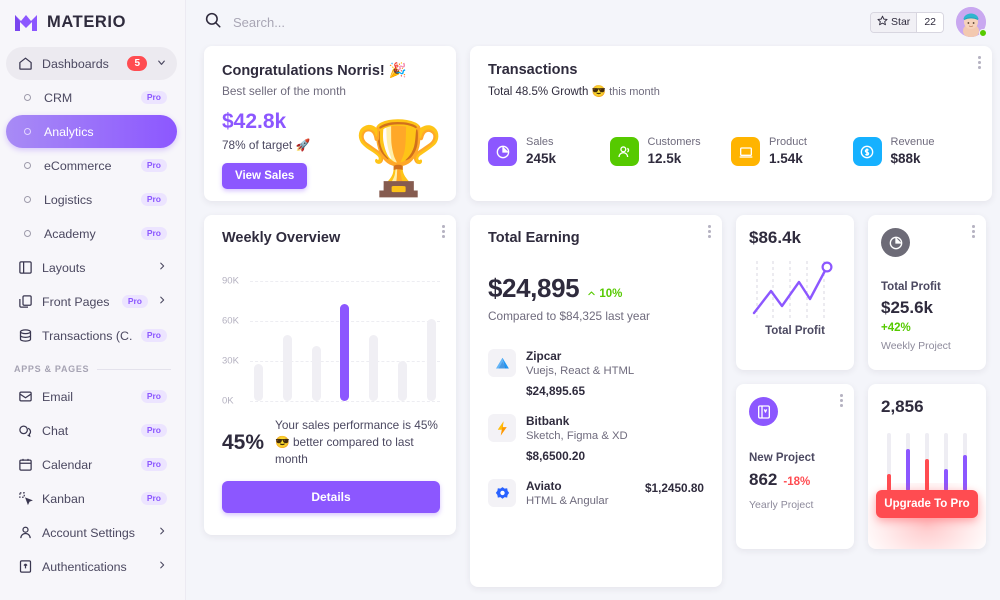  I want to click on pie-chart-icon, so click(502, 152).